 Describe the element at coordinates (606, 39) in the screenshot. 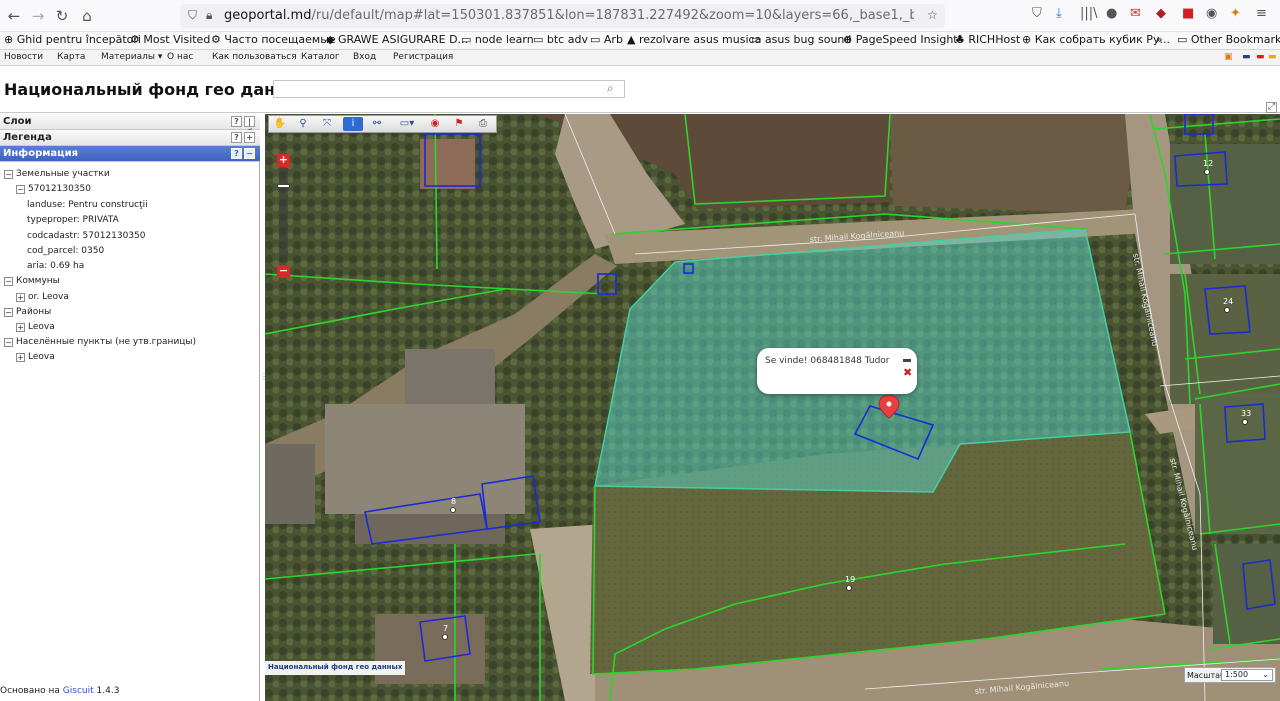

I see `bookmark-item: ▭ Arb` at that location.